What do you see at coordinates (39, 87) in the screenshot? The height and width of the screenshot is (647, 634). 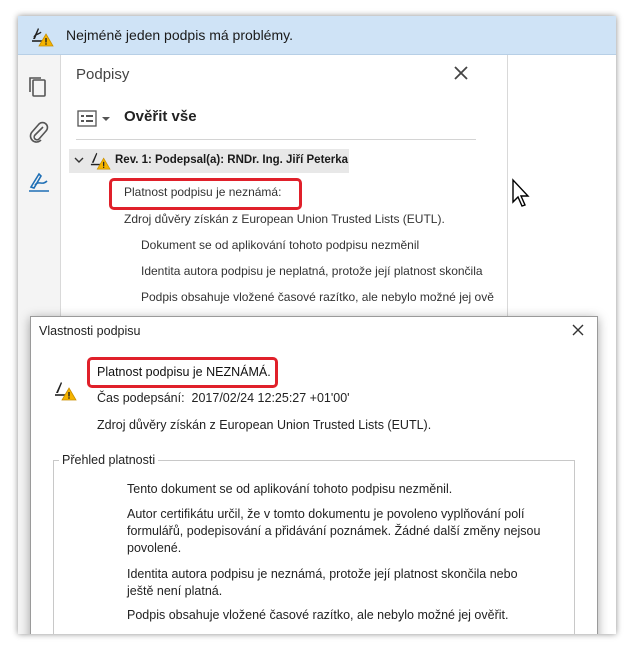 I see `pages-icon` at bounding box center [39, 87].